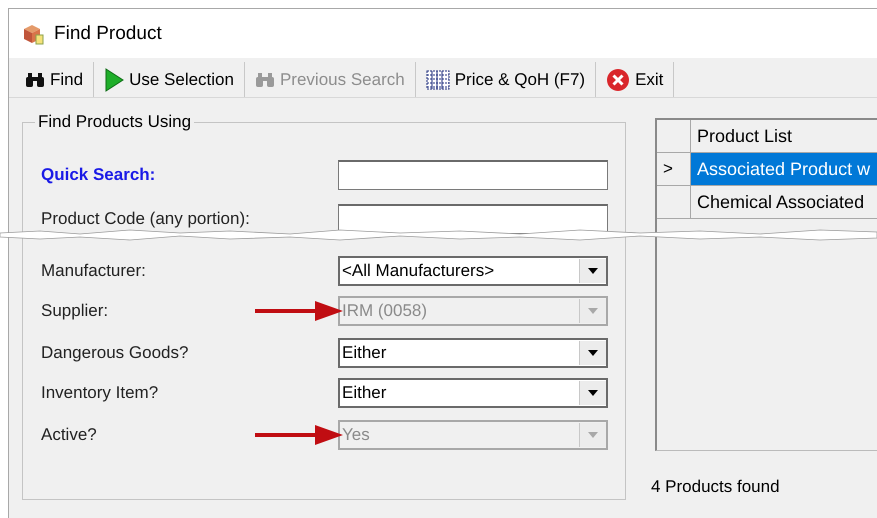 The image size is (877, 518). Describe the element at coordinates (114, 122) in the screenshot. I see `group-title: Find Products Using` at that location.